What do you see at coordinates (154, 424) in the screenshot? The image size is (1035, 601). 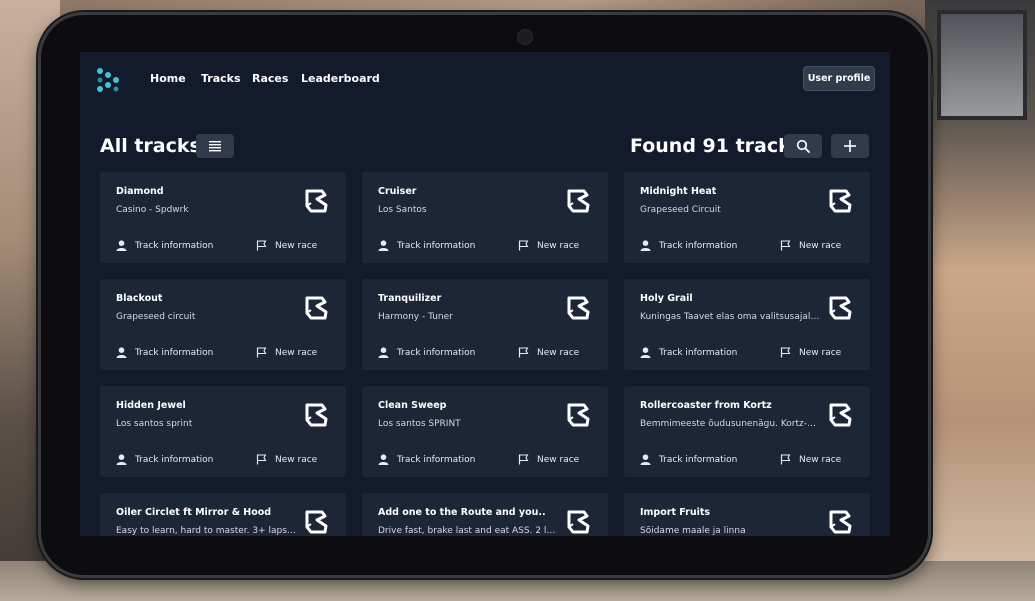 I see `track-description: Los santos sprint` at bounding box center [154, 424].